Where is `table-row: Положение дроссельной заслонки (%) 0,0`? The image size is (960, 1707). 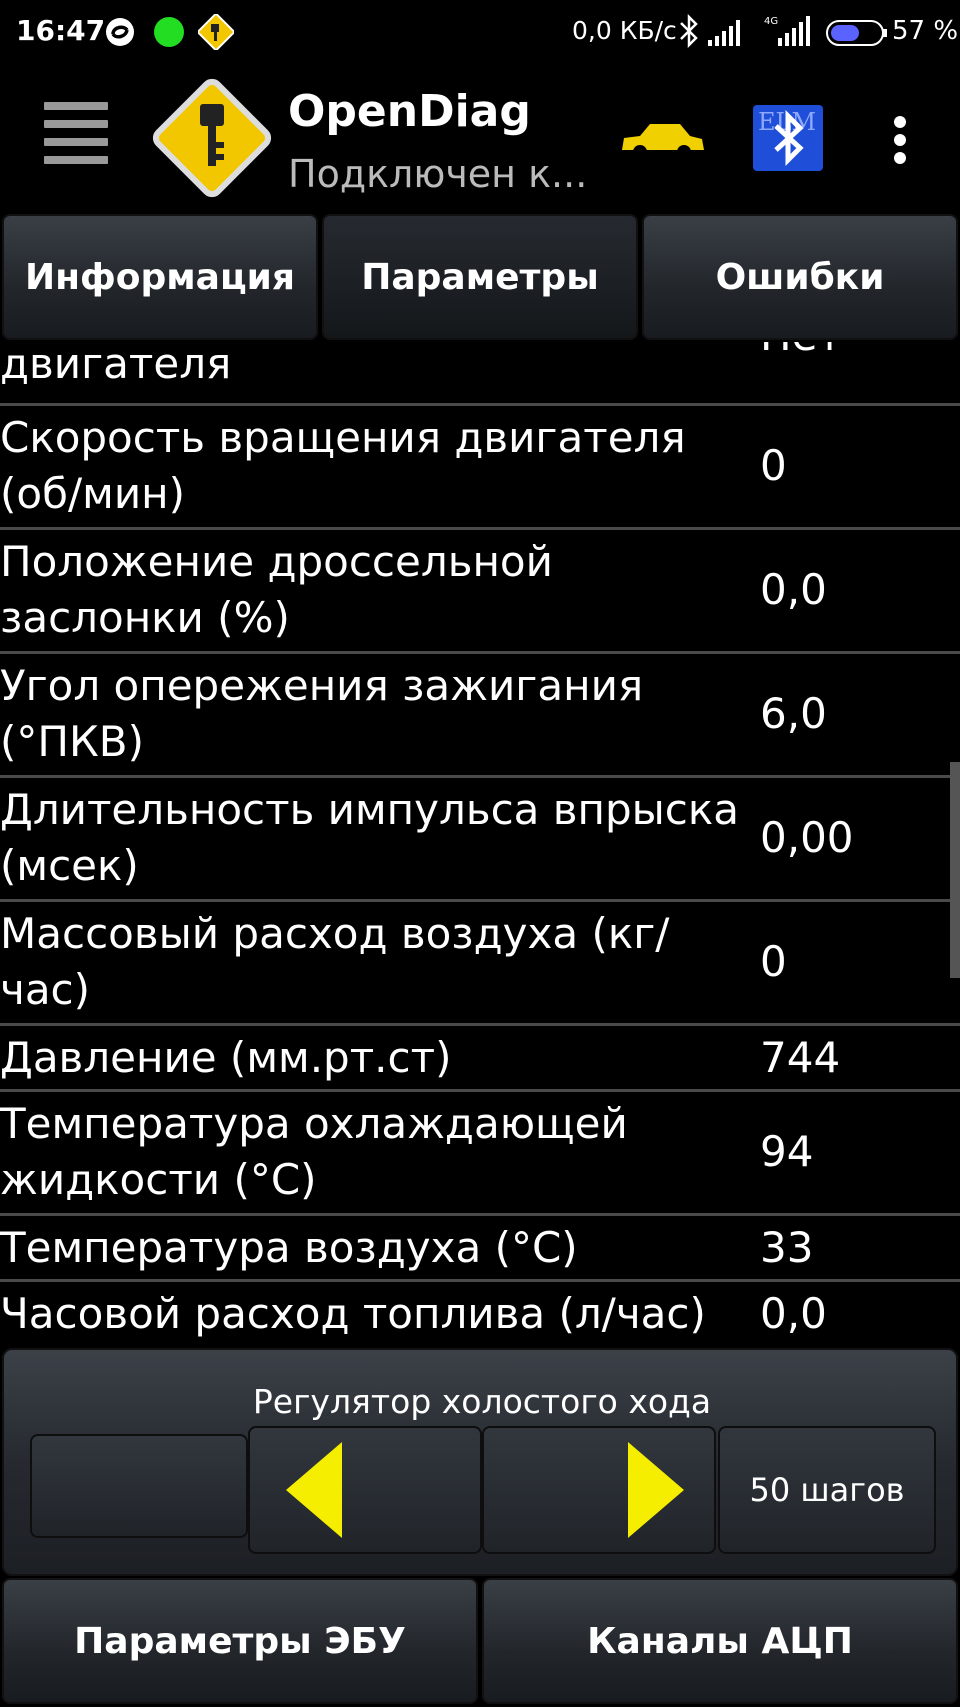
table-row: Положение дроссельной заслонки (%) 0,0 is located at coordinates (480, 592).